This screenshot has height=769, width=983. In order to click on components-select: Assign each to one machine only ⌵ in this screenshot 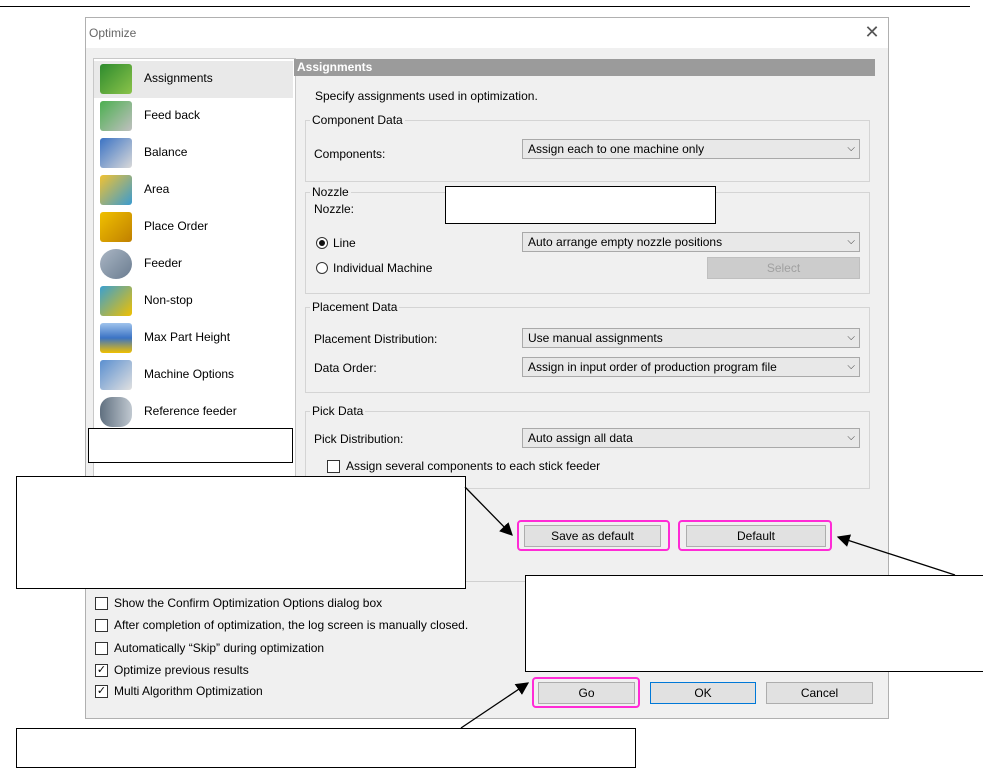, I will do `click(691, 149)`.